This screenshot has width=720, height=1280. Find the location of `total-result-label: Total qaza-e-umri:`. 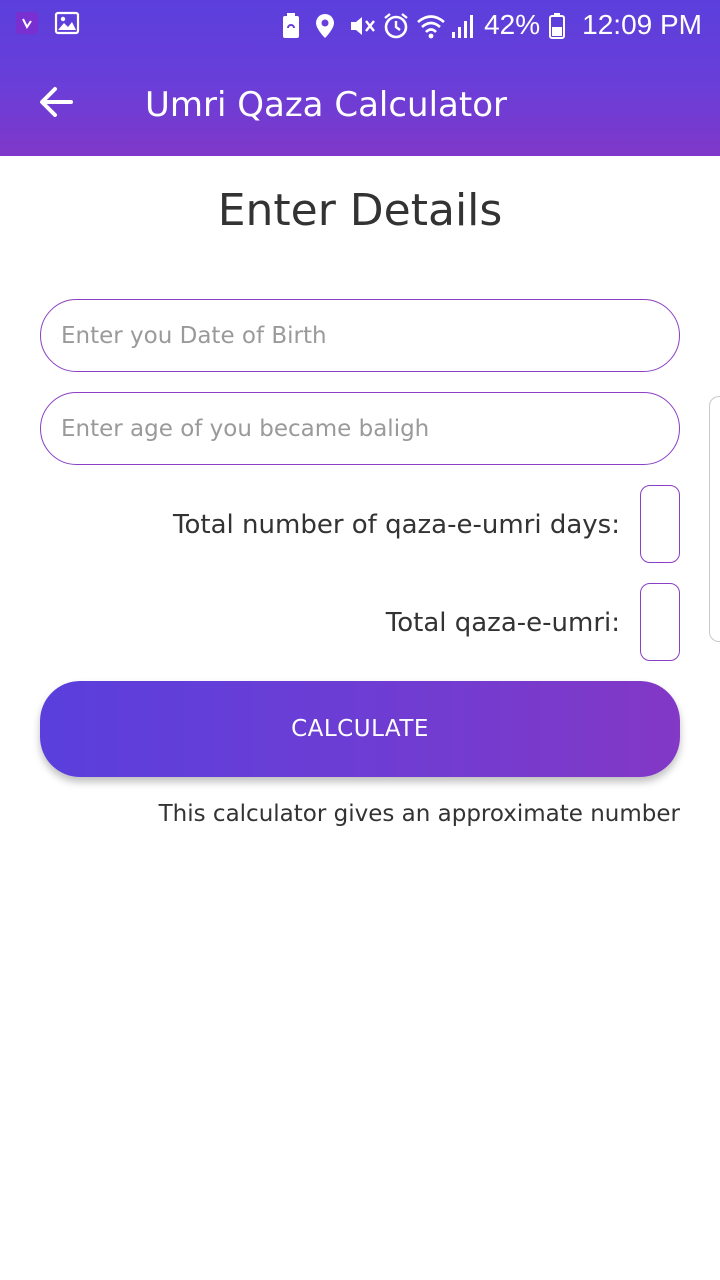

total-result-label: Total qaza-e-umri: is located at coordinates (502, 623).